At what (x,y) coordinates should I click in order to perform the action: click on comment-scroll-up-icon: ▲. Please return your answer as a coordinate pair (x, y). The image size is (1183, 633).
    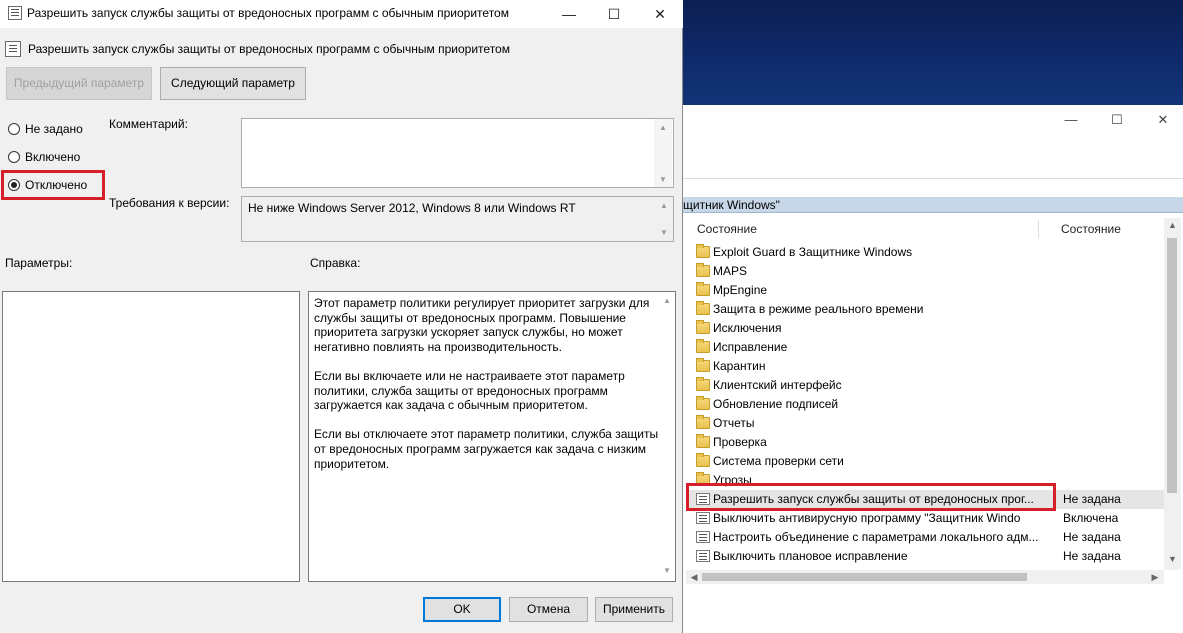
    Looking at the image, I should click on (663, 128).